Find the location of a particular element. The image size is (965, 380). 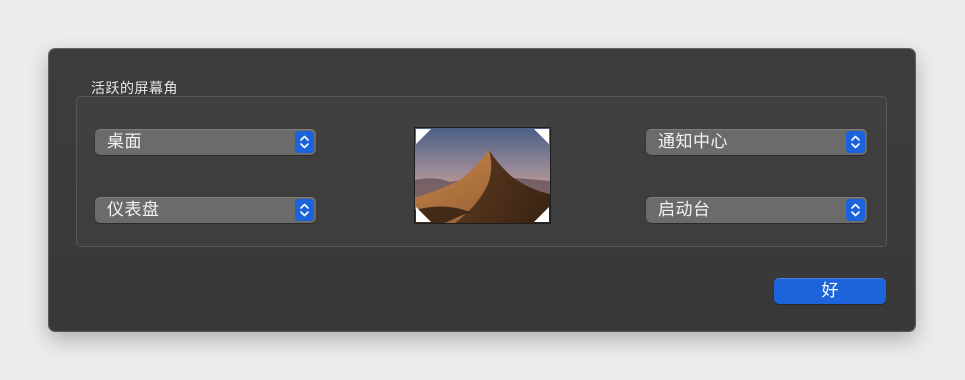

top-left-corner-popup: 桌面 is located at coordinates (205, 142).